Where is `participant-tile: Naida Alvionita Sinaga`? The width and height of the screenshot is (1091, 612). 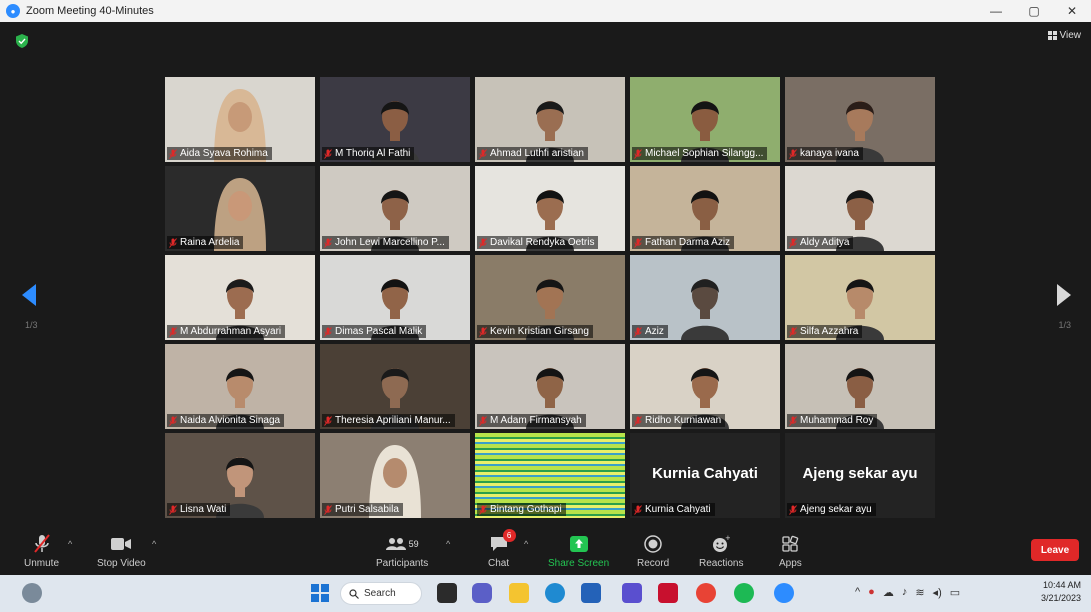
participant-tile: Naida Alvionita Sinaga is located at coordinates (240, 386).